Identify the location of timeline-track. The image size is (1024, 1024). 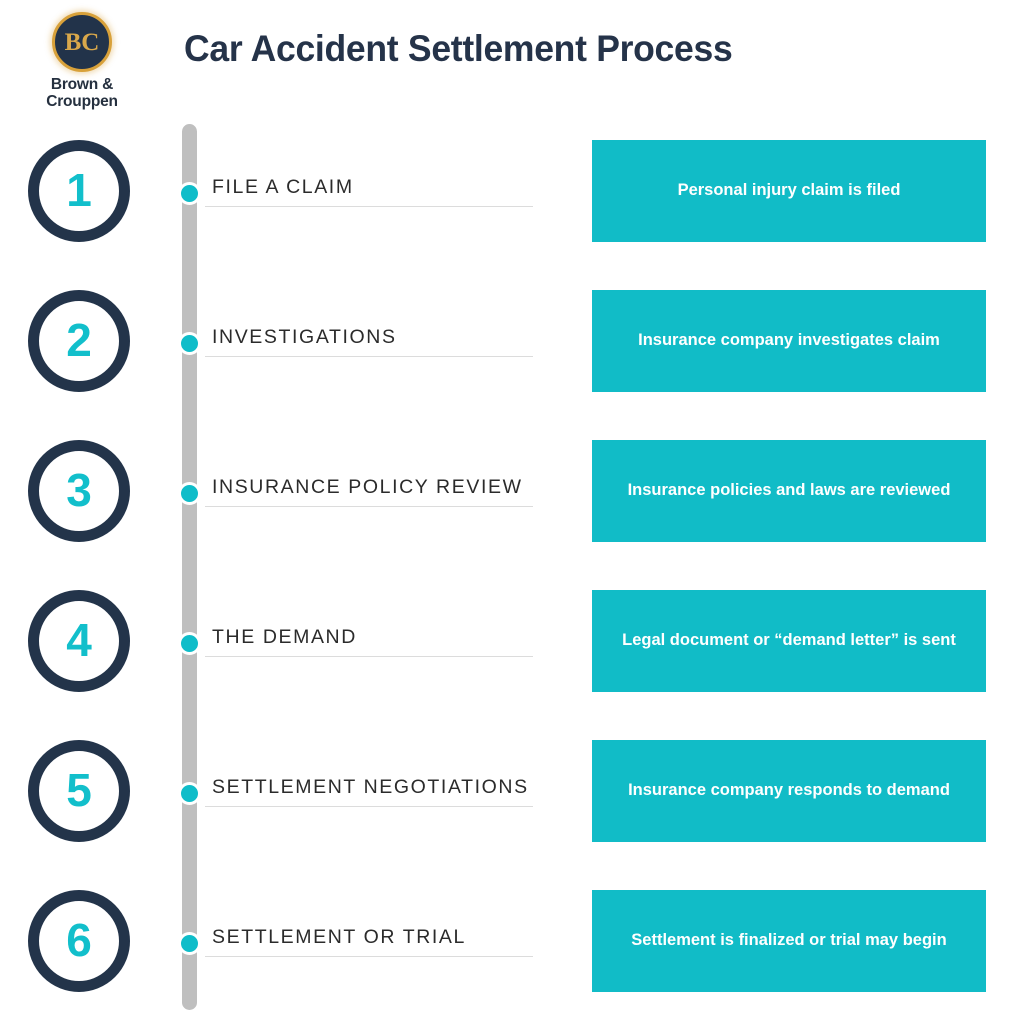
(189, 567).